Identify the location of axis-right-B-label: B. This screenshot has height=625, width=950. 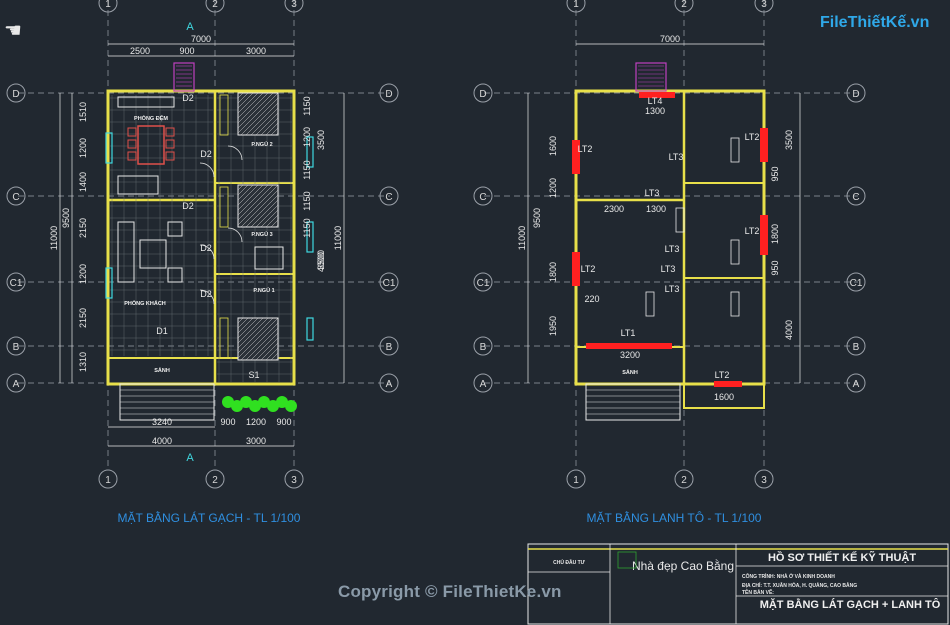
(389, 347).